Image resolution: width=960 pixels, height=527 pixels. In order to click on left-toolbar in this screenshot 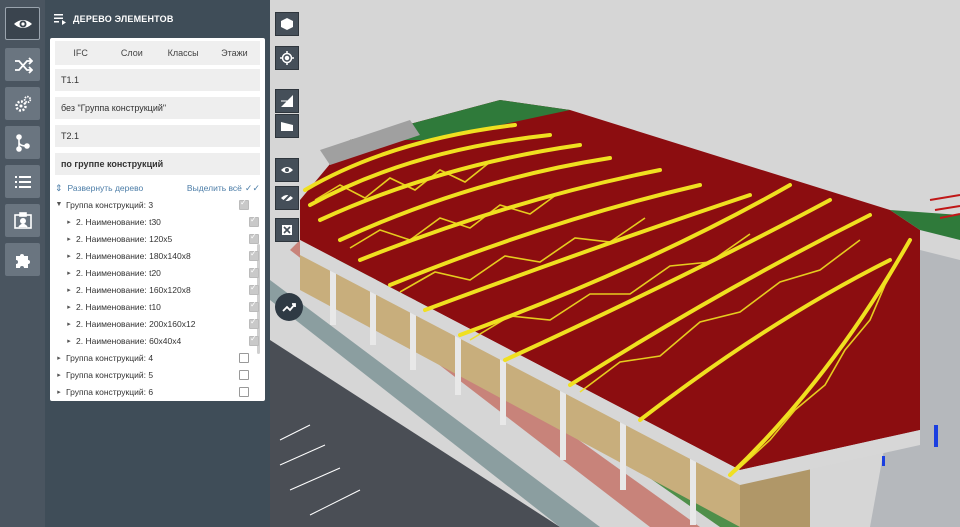, I will do `click(22, 263)`.